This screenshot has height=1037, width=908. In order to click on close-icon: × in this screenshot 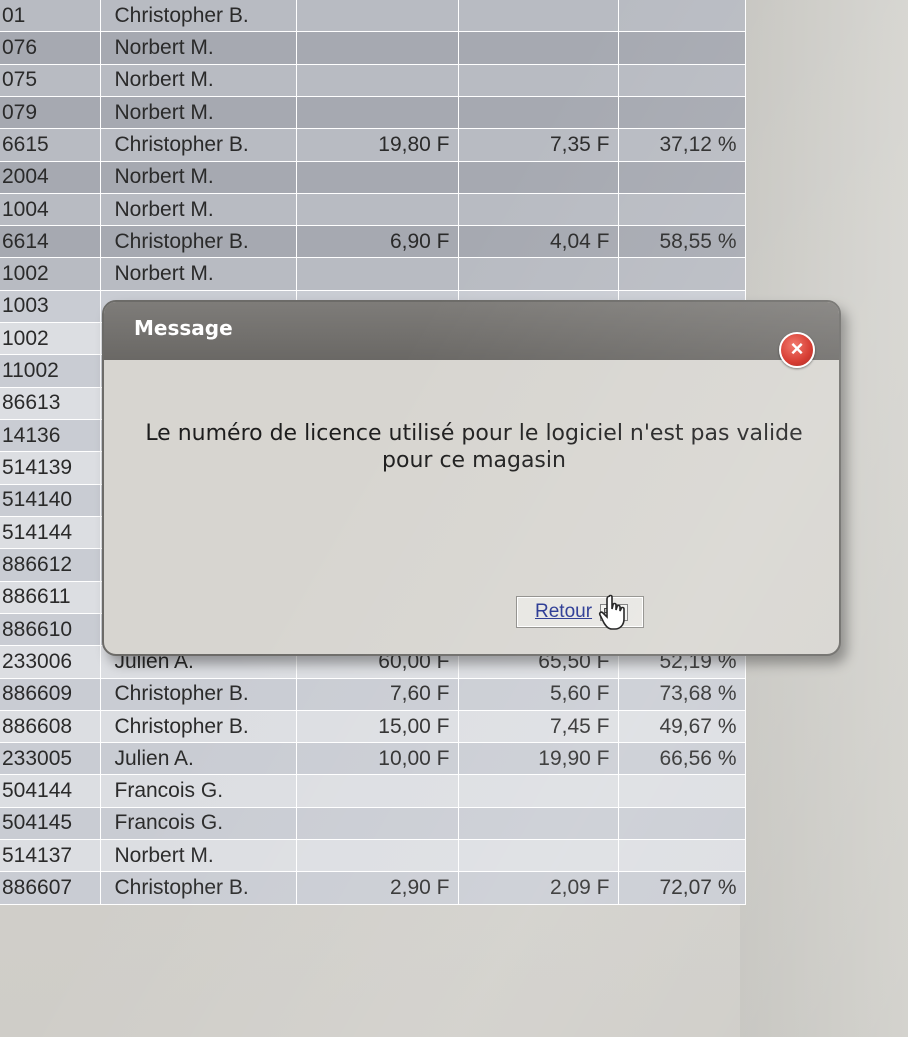, I will do `click(797, 348)`.